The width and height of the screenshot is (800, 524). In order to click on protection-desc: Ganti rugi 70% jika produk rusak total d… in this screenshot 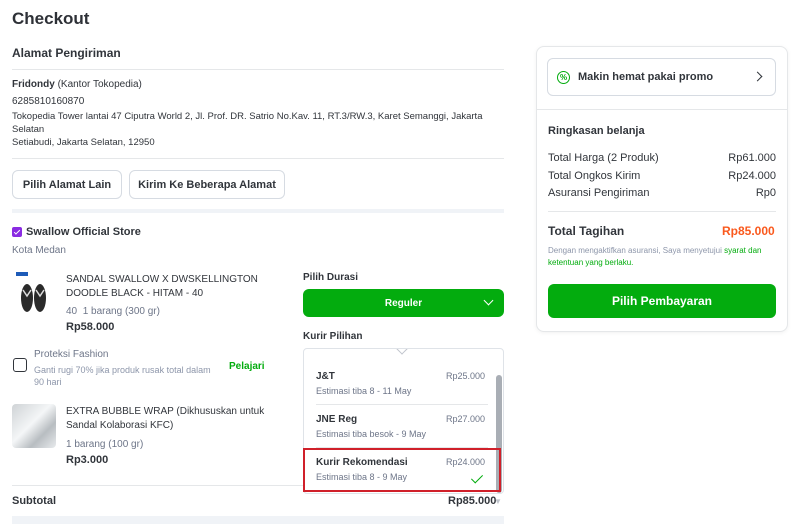, I will do `click(122, 376)`.